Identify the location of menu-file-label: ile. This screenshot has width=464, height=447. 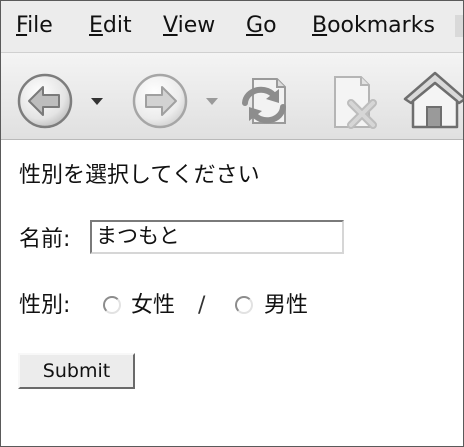
(40, 25).